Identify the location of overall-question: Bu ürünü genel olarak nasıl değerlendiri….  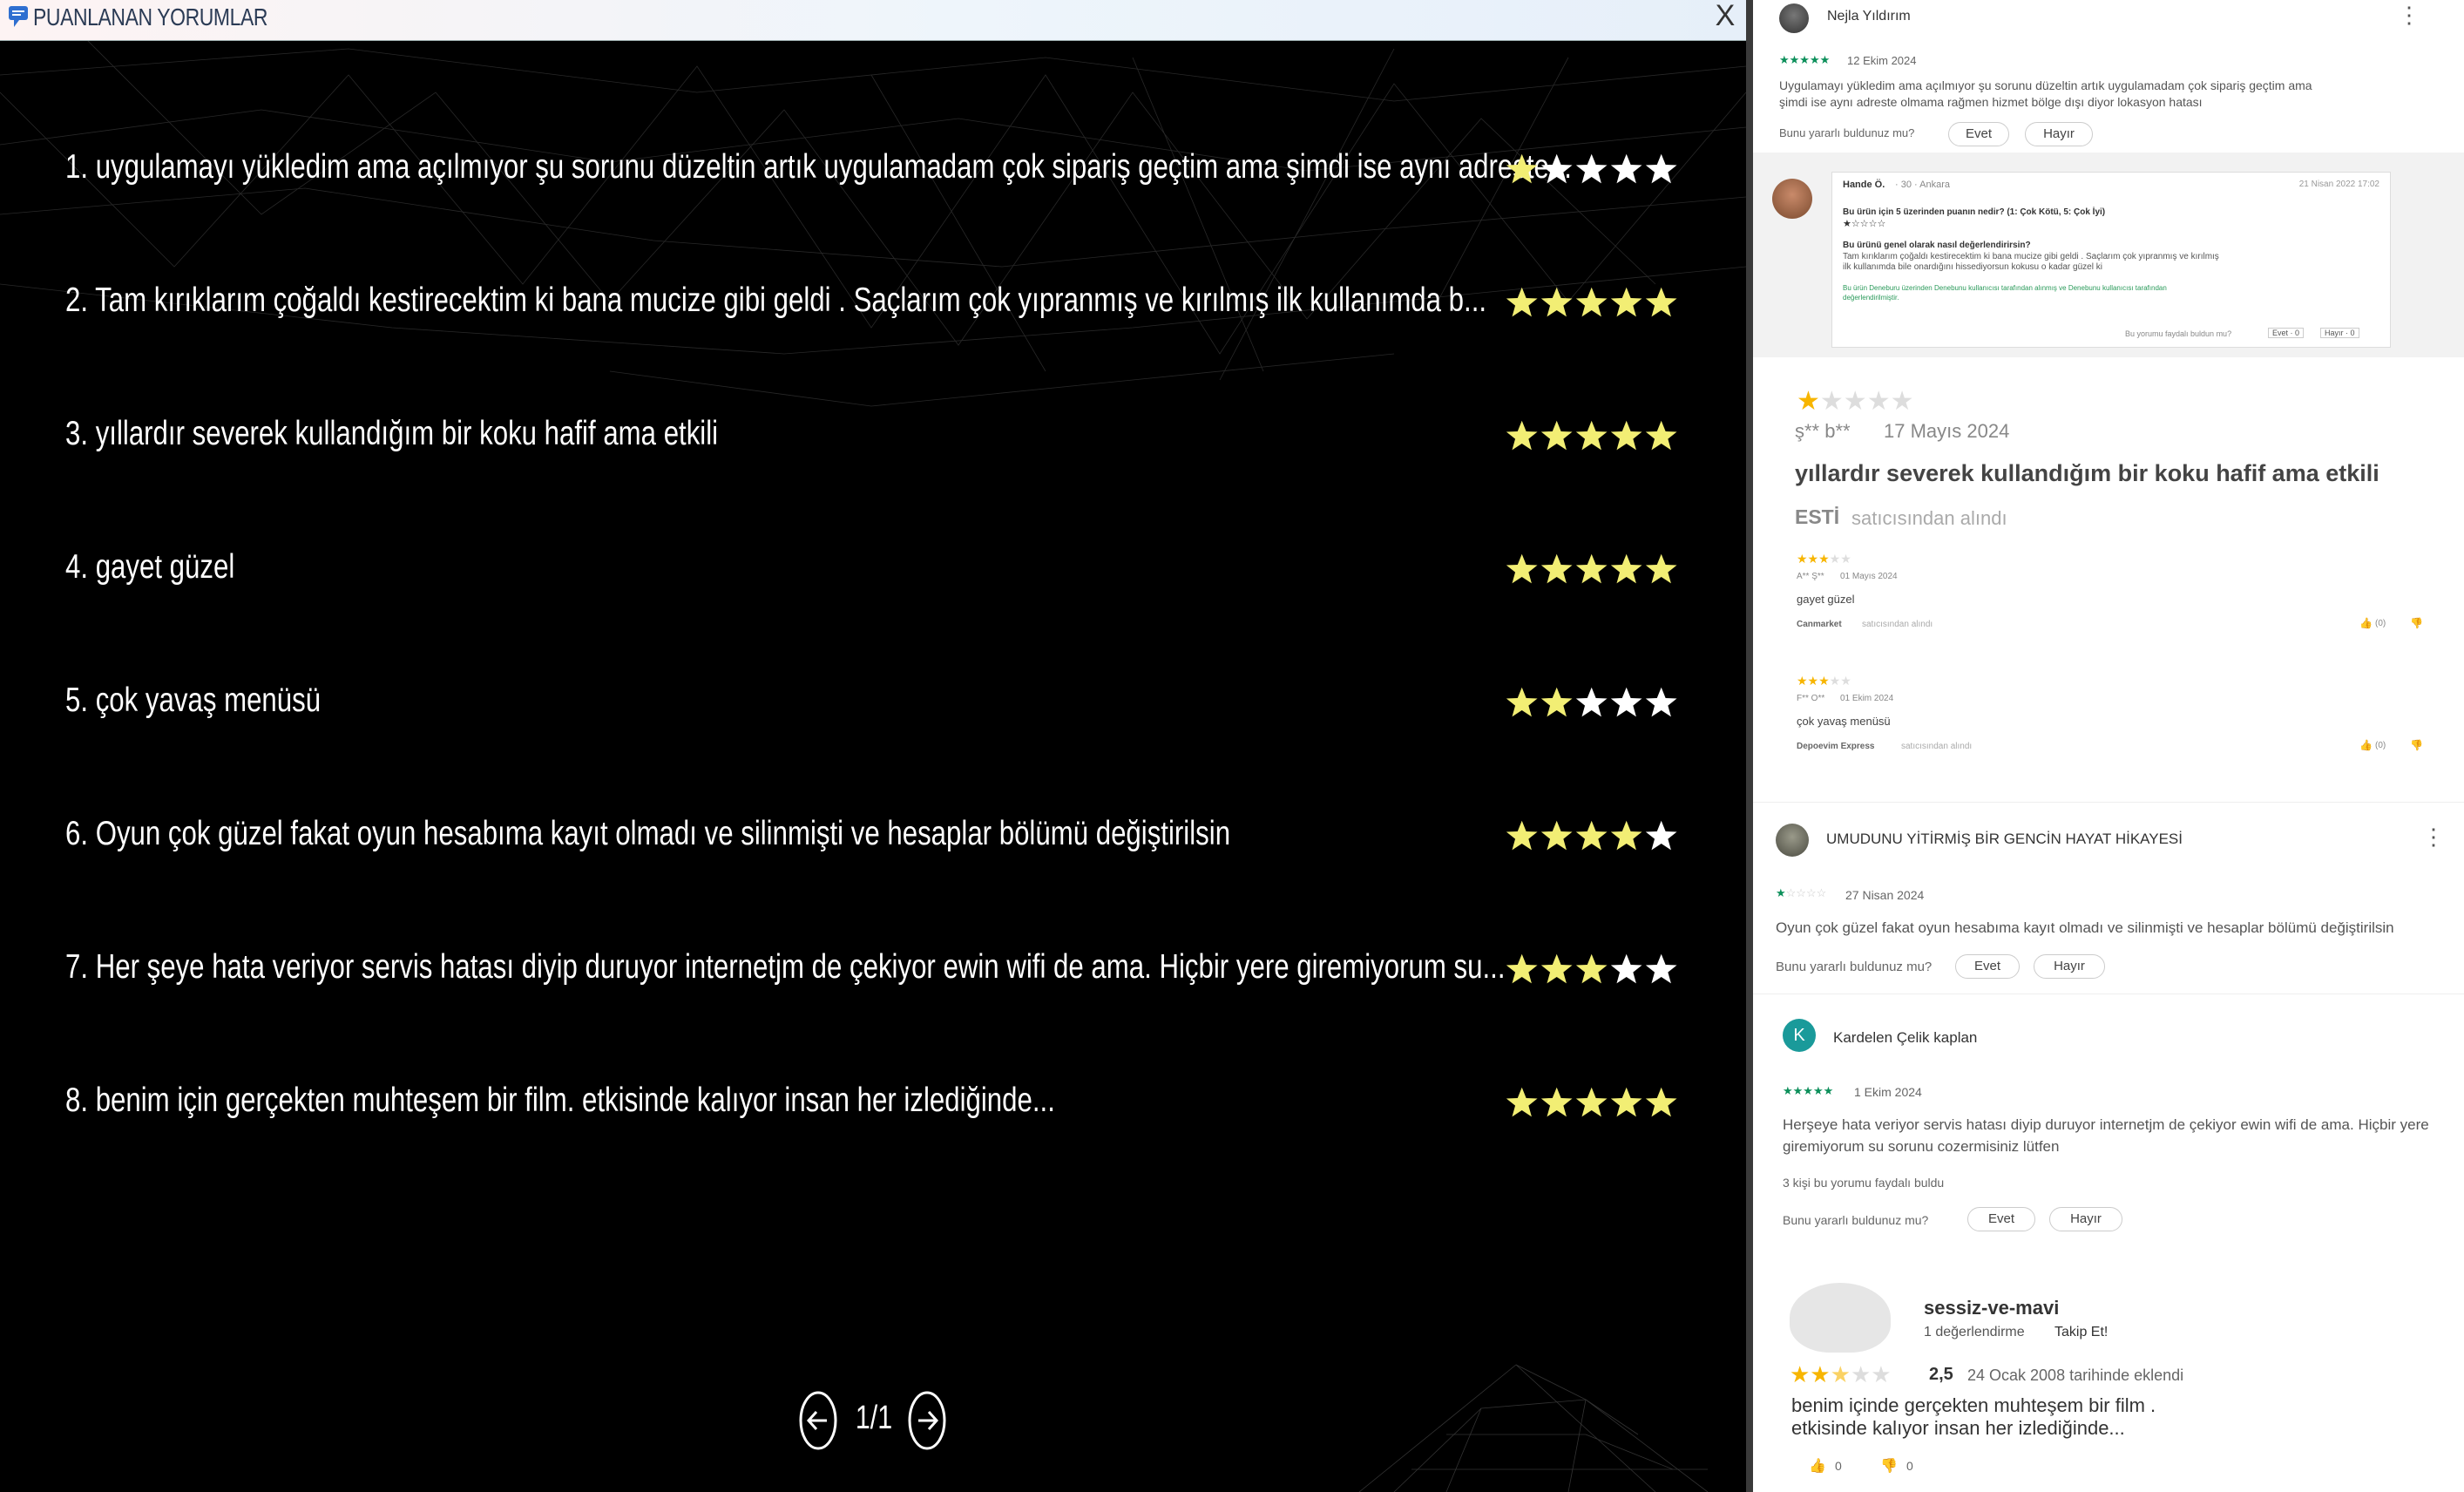
(1937, 245).